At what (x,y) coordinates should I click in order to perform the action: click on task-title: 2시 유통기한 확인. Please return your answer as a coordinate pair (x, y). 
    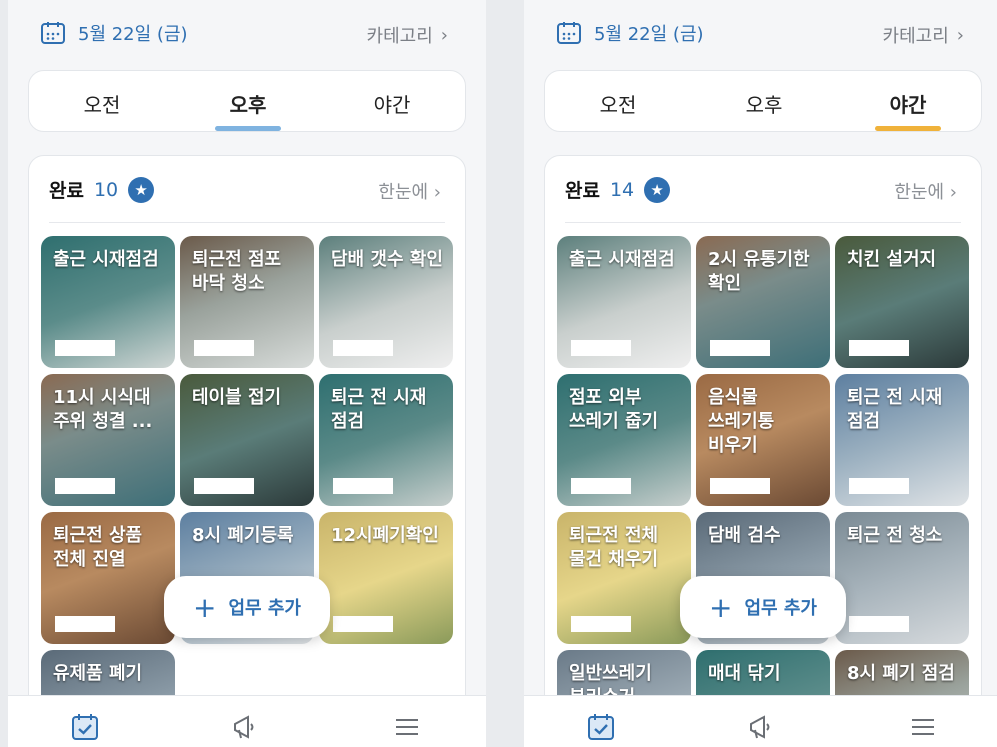
    Looking at the image, I should click on (759, 271).